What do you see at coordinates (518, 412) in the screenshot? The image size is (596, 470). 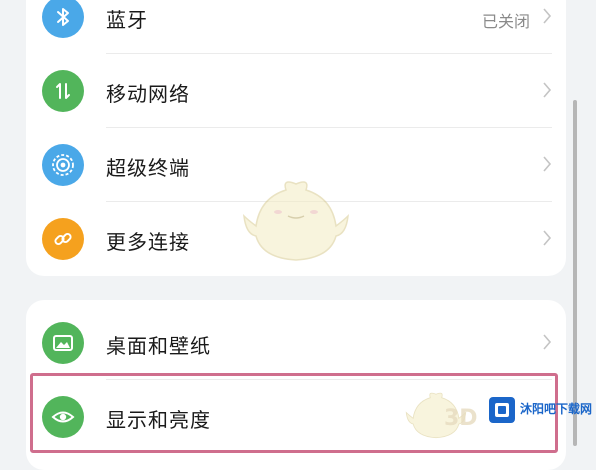 I see `watermark-logo: 3D 沐阳吧下载网` at bounding box center [518, 412].